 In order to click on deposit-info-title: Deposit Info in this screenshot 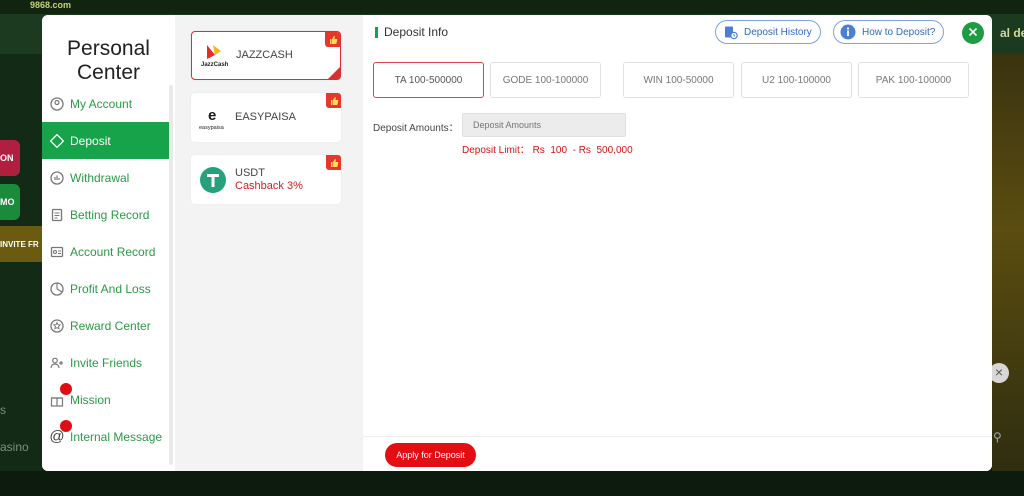, I will do `click(411, 32)`.